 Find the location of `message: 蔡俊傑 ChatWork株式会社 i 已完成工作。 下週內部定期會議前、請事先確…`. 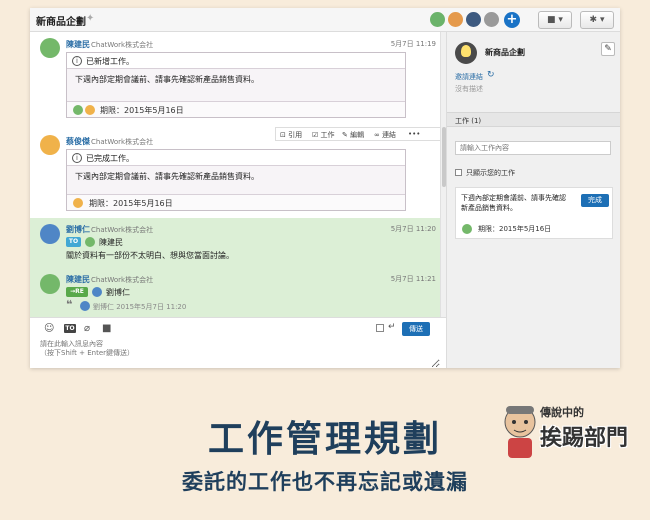

message: 蔡俊傑 ChatWork株式会社 i 已完成工作。 下週內部定期會議前、請事先確… is located at coordinates (235, 174).